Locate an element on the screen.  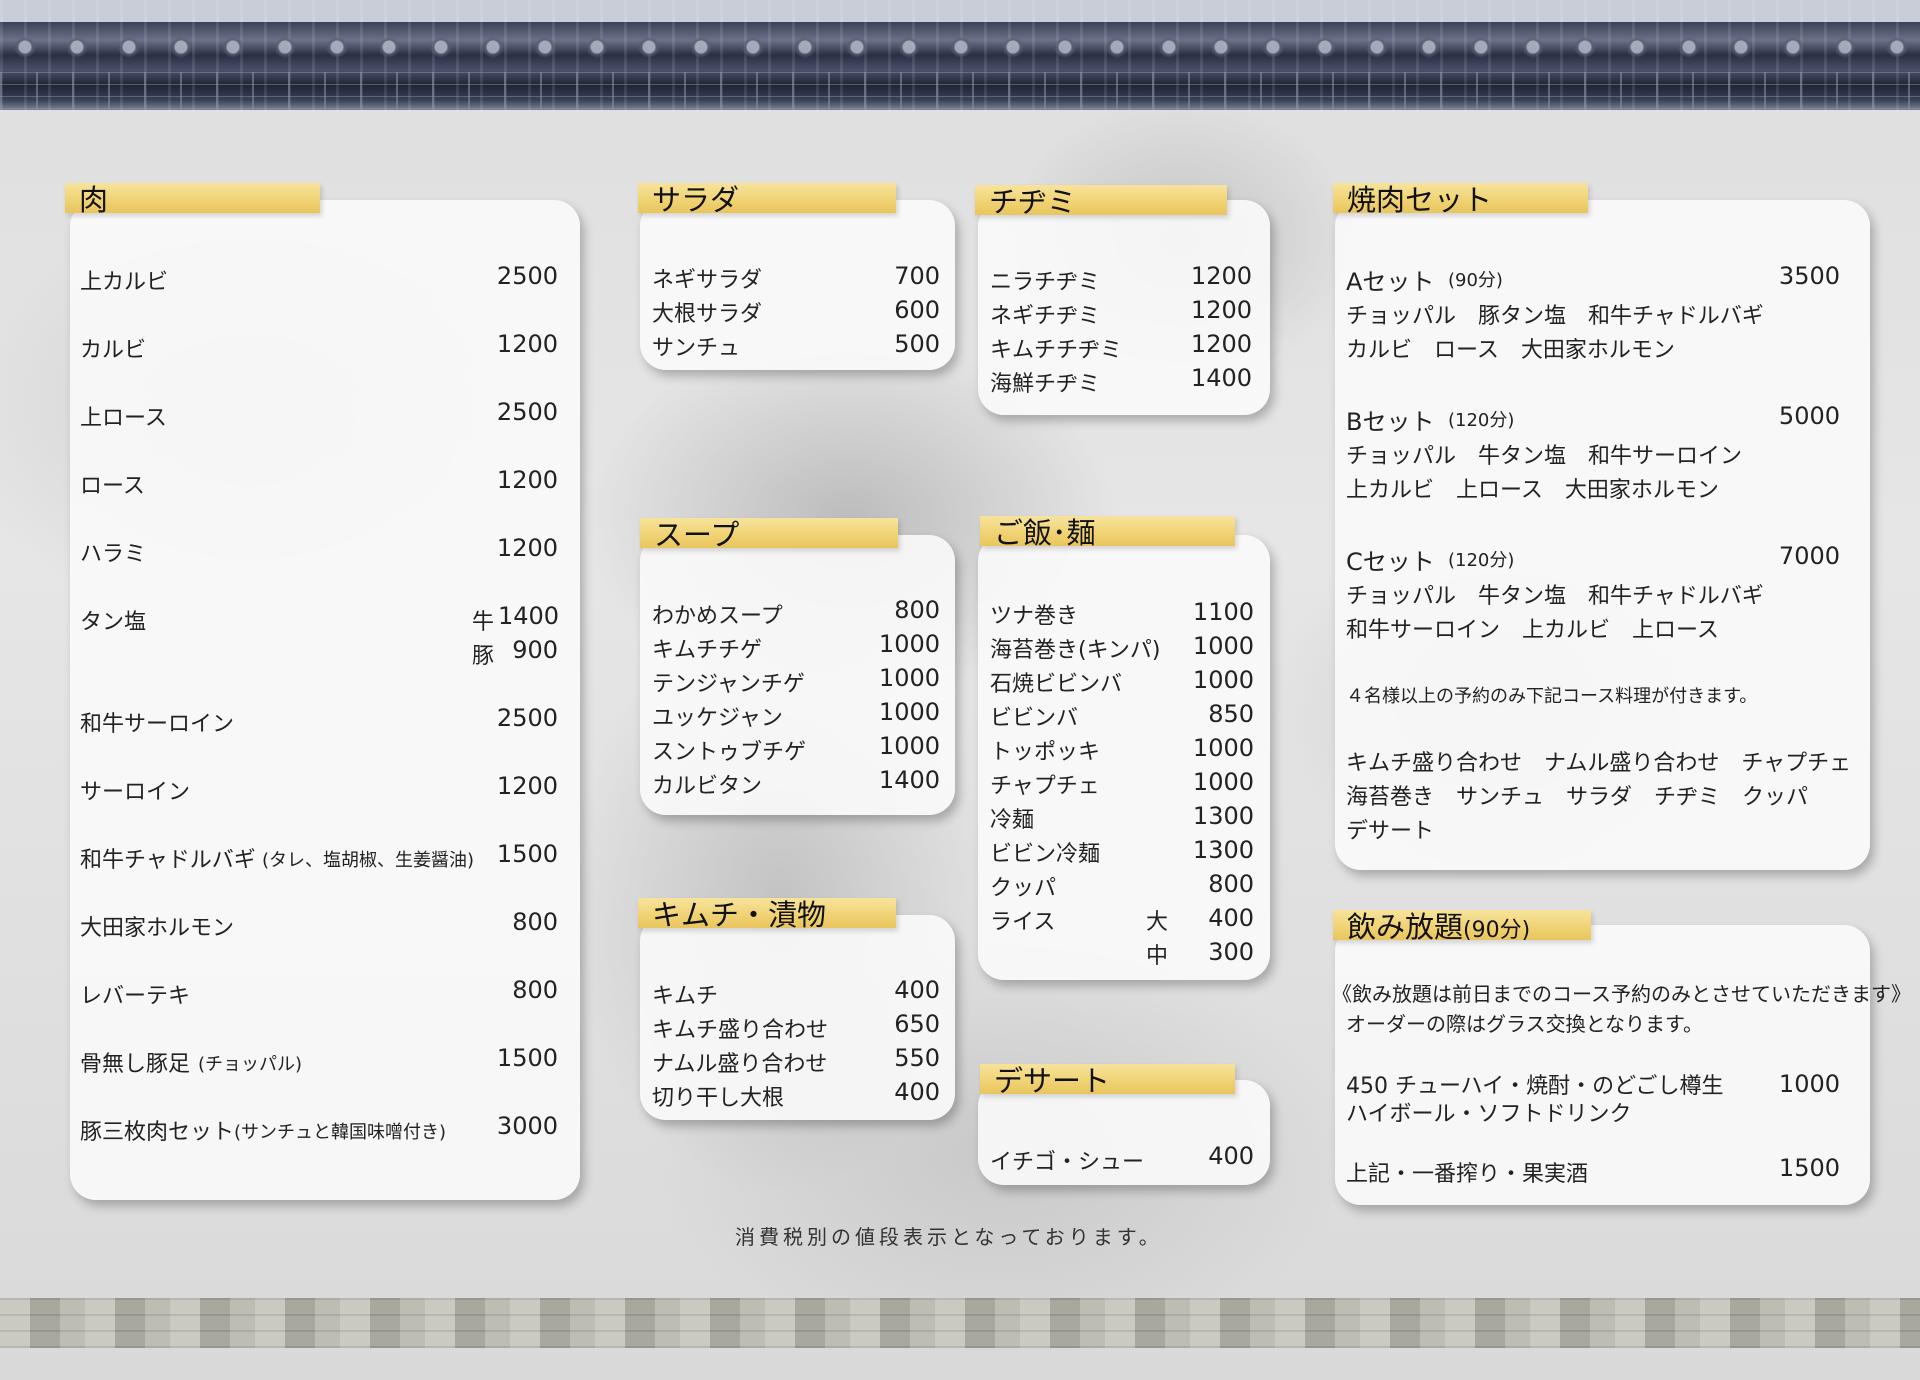
menu-item-name: カルビタン is located at coordinates (707, 786).